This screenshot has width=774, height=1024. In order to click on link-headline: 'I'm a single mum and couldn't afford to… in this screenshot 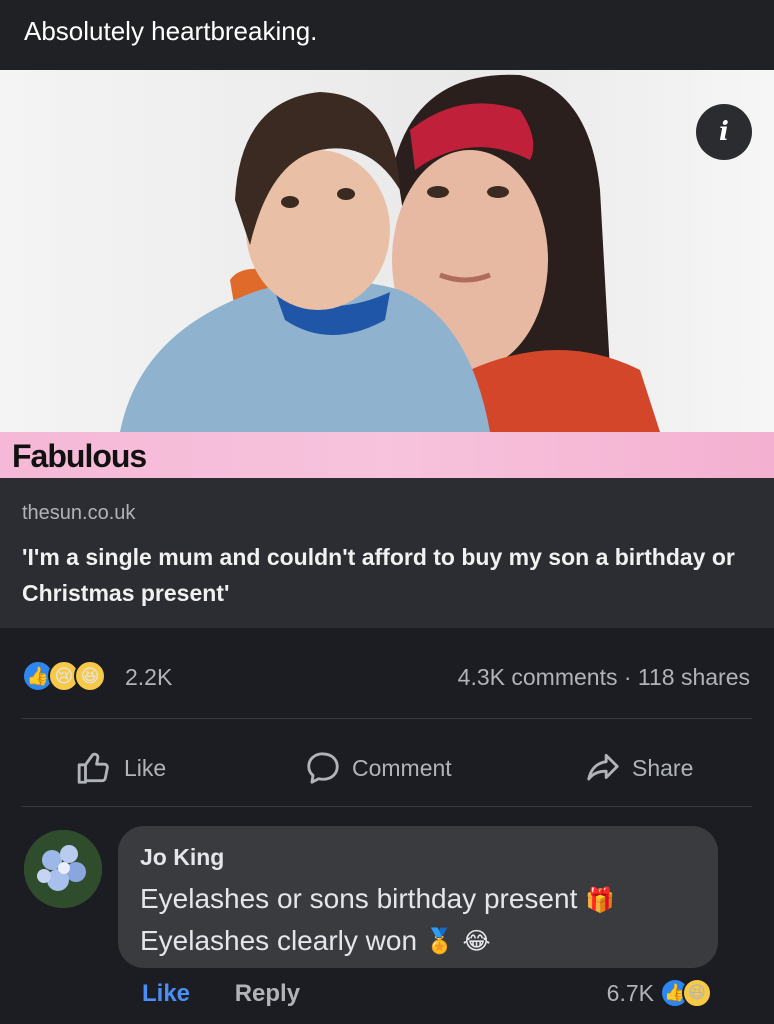, I will do `click(387, 575)`.